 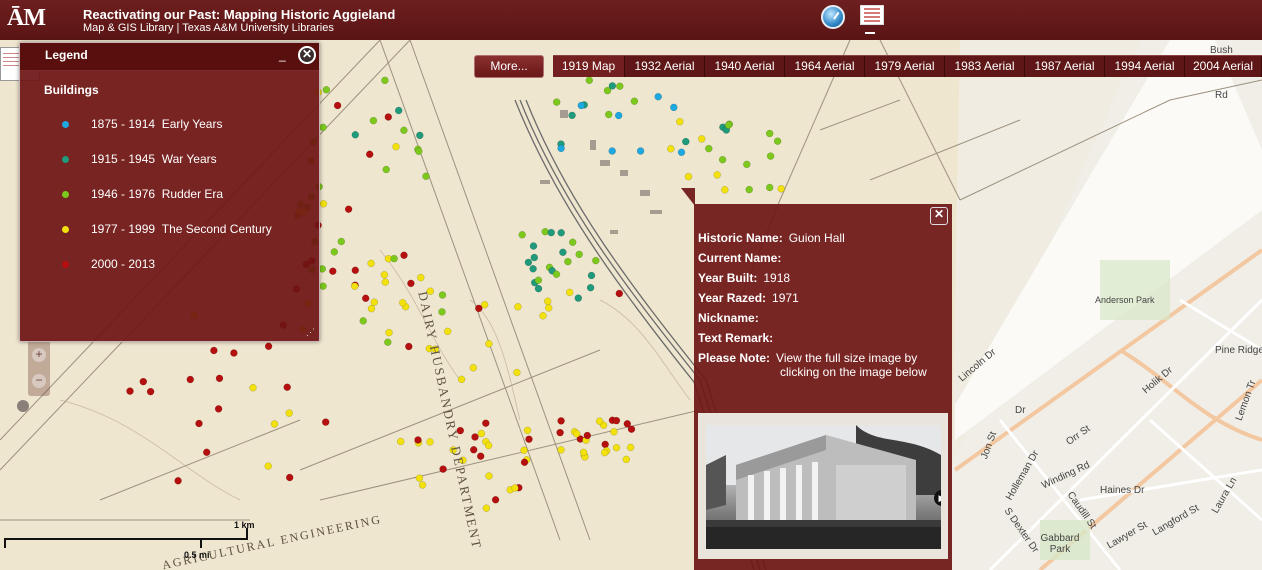 What do you see at coordinates (1223, 66) in the screenshot?
I see `tab-2004-aerial: 2004 Aerial` at bounding box center [1223, 66].